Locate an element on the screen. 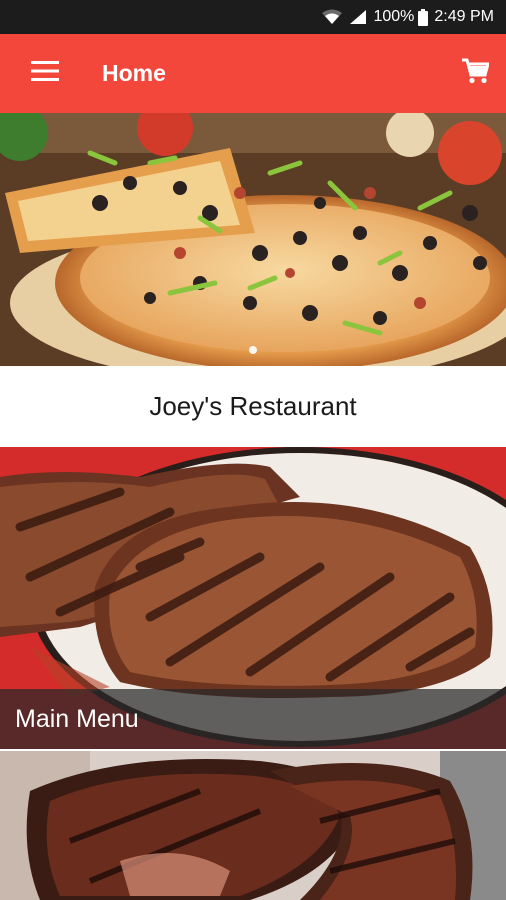  page-indicator-dot is located at coordinates (253, 350).